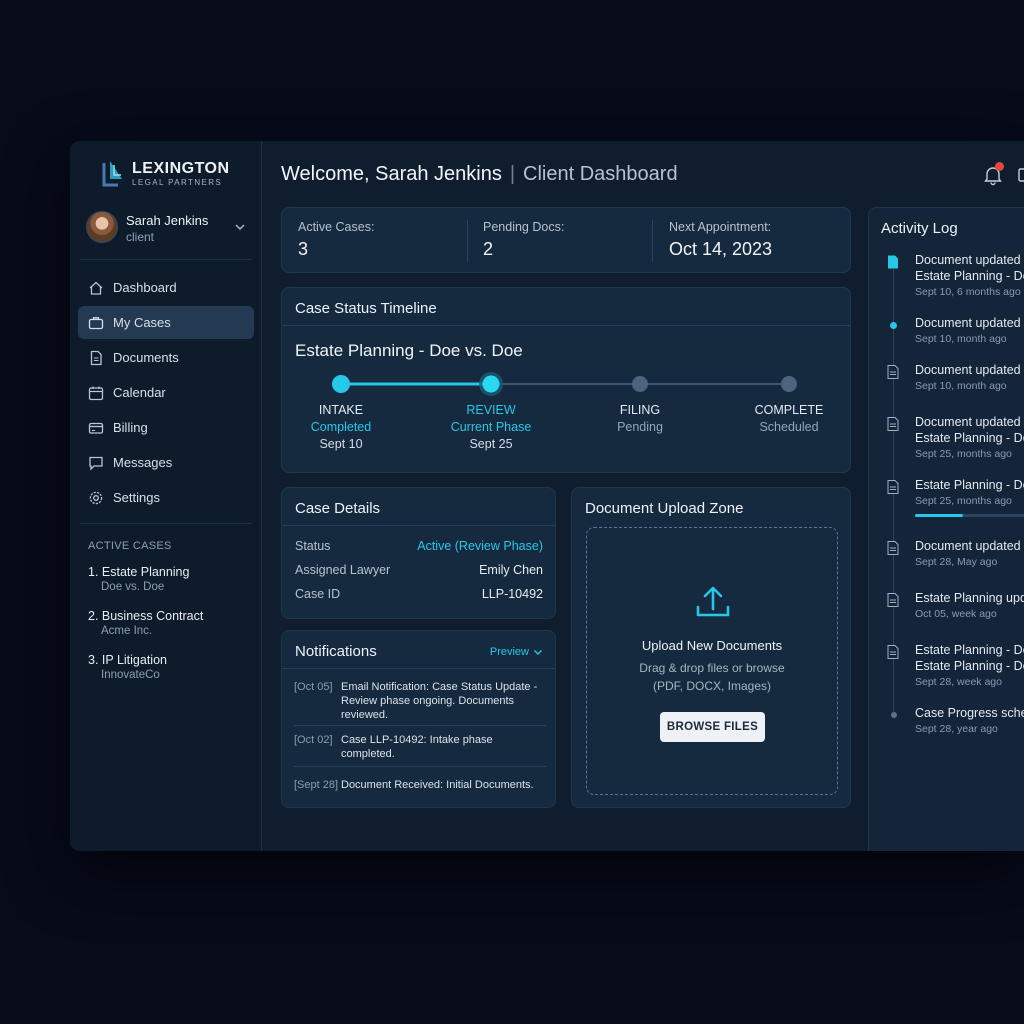 The image size is (1024, 1024). I want to click on stat-label: Pending Docs:, so click(524, 227).